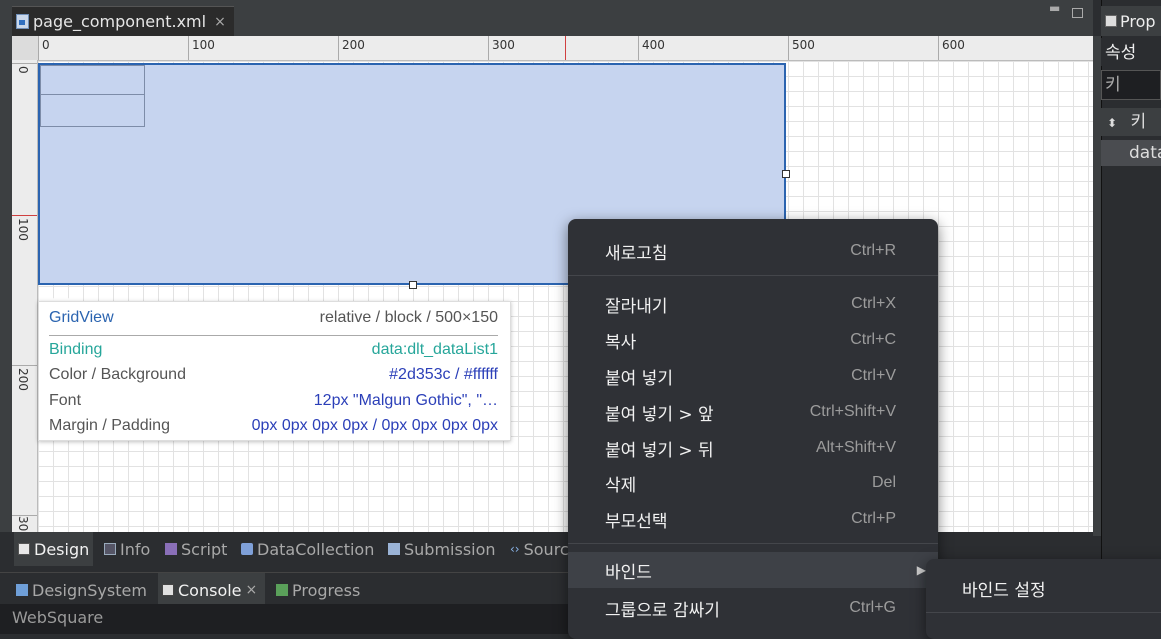  Describe the element at coordinates (81, 317) in the screenshot. I see `component-type: GridView` at that location.